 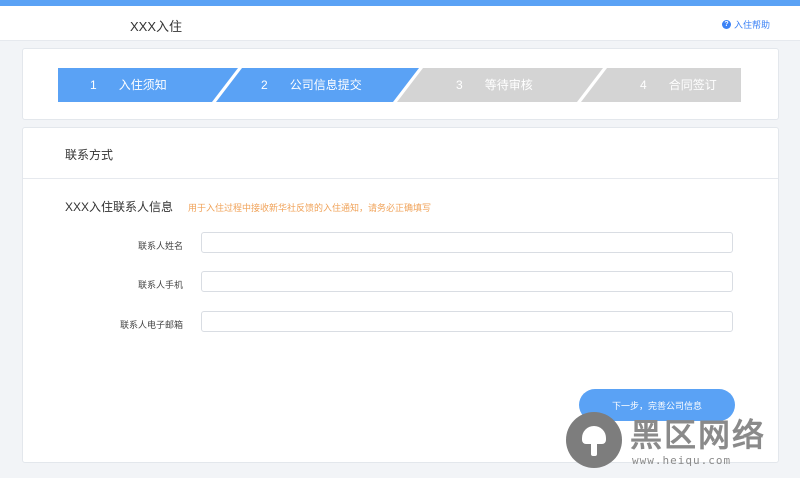 I want to click on mushroom-logo-icon, so click(x=594, y=440).